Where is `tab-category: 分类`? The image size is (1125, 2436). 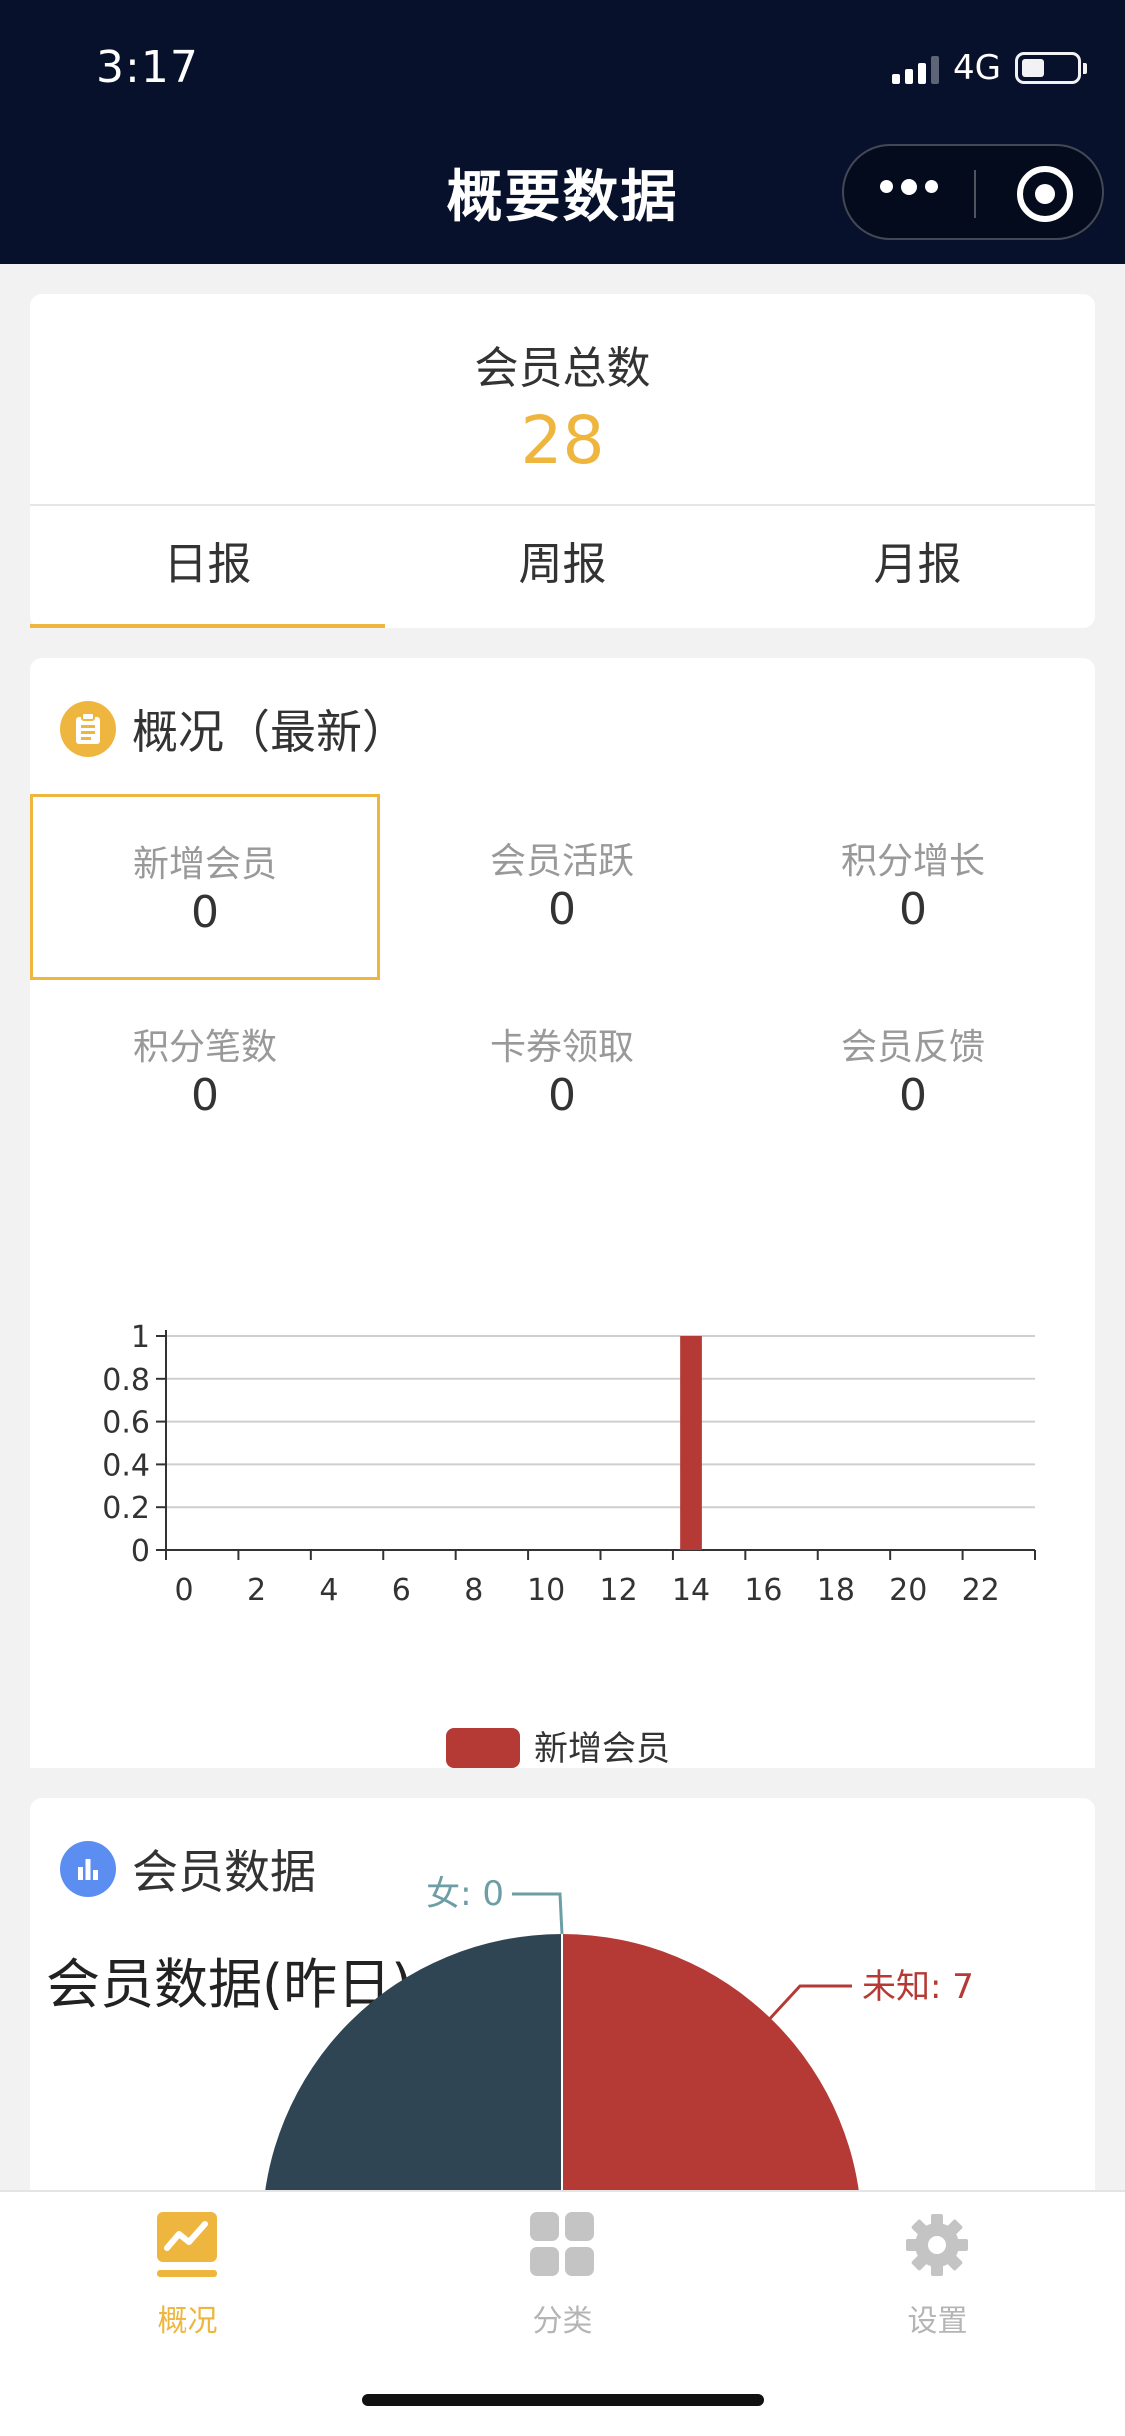 tab-category: 分类 is located at coordinates (562, 2272).